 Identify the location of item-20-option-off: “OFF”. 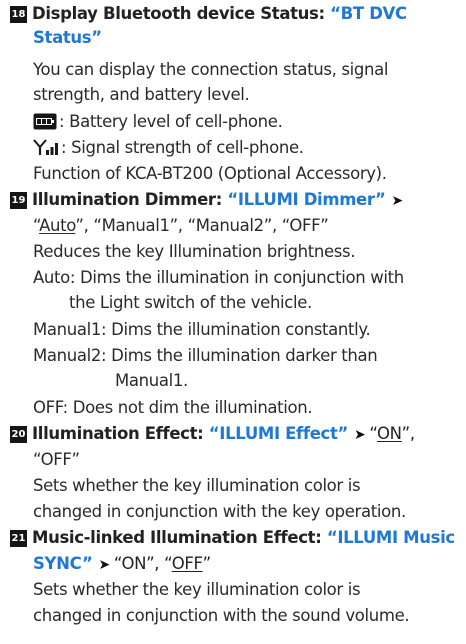
(56, 459).